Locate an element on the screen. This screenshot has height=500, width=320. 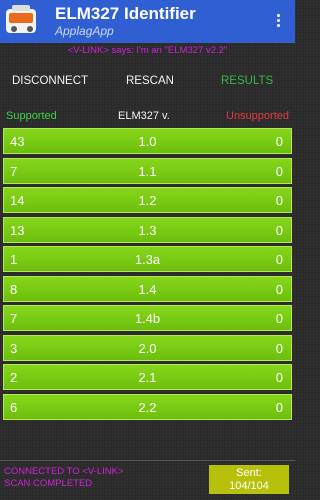
version-label: 2.2 is located at coordinates (147, 407).